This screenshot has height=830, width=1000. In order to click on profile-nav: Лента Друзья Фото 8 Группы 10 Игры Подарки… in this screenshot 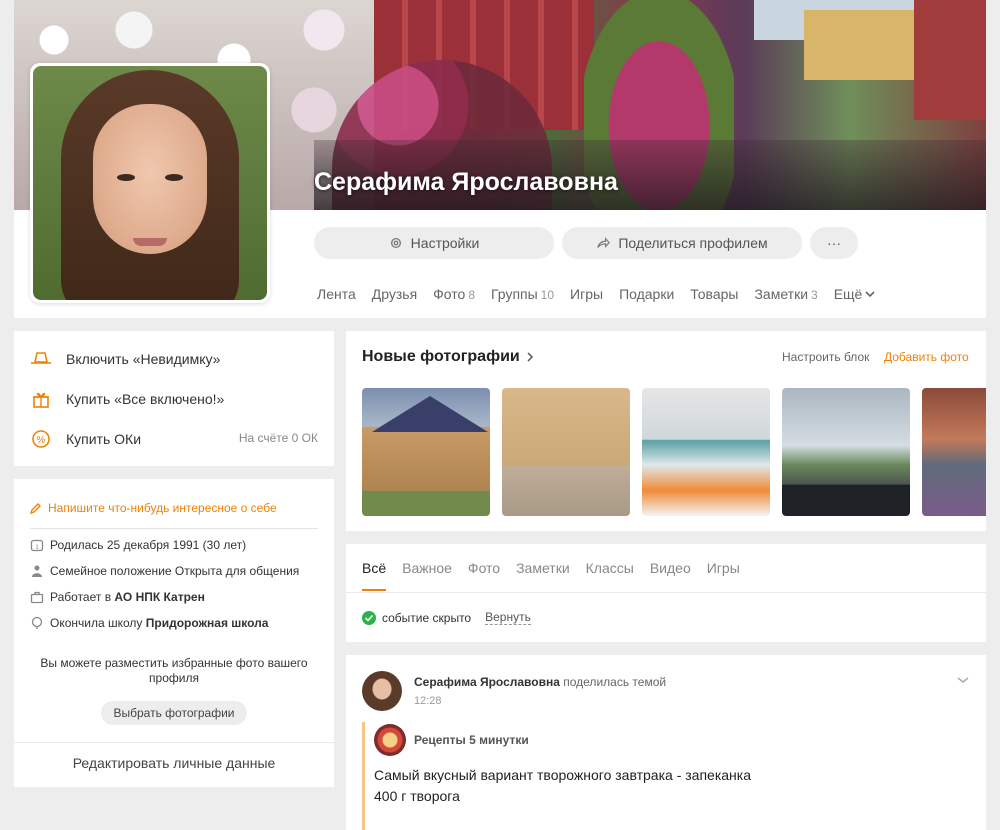, I will do `click(596, 294)`.